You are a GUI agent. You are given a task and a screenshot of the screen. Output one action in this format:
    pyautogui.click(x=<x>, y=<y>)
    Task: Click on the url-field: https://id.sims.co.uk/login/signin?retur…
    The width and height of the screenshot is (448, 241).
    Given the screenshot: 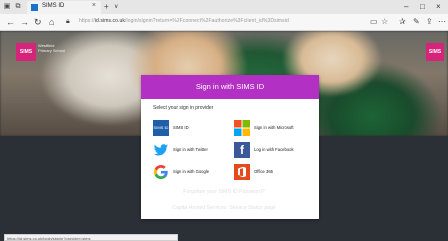 What is the action you would take?
    pyautogui.click(x=224, y=21)
    